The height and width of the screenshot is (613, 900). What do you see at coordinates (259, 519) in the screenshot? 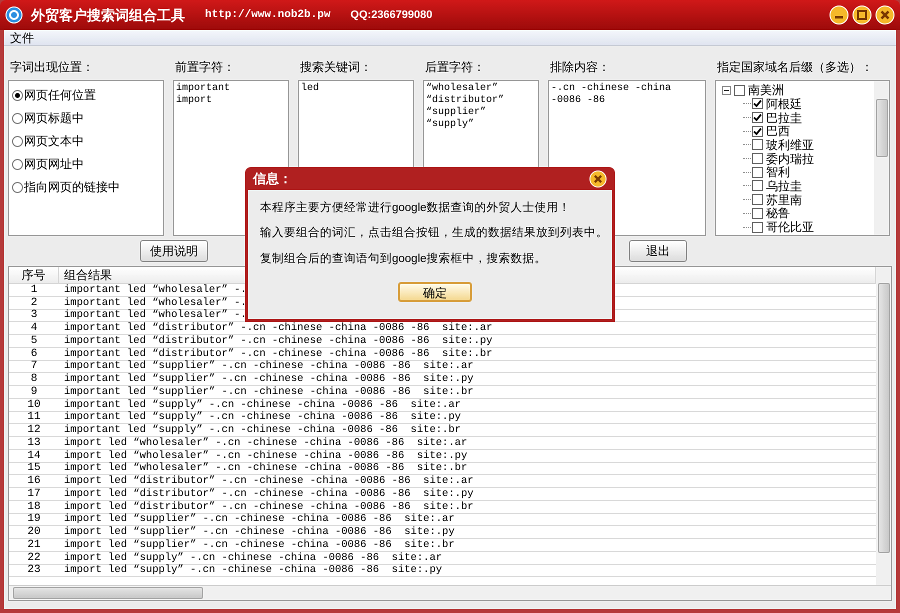
I see `table-cell-text: import led “supplier” -.cn -chinese -china -0086 -86 site:.ar` at bounding box center [259, 519].